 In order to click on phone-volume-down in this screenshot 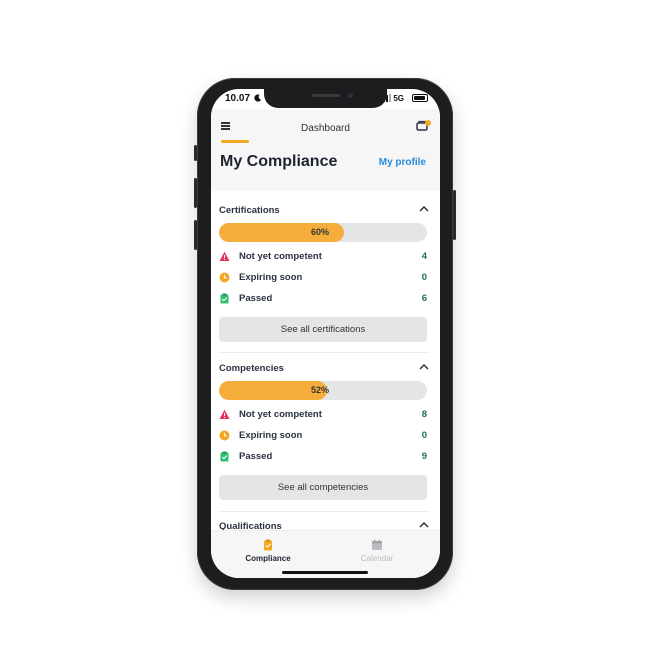, I will do `click(195, 235)`.